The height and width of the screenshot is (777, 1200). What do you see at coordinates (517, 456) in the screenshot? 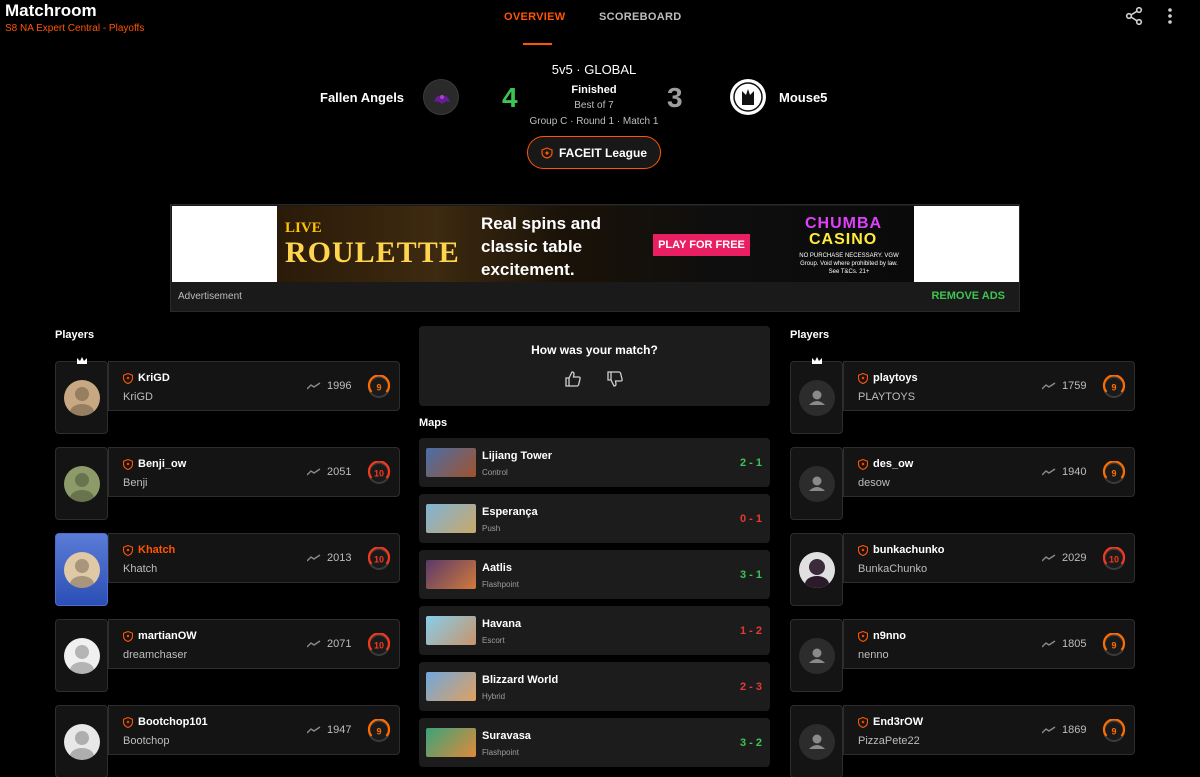
I see `map-name: Lijiang Tower` at bounding box center [517, 456].